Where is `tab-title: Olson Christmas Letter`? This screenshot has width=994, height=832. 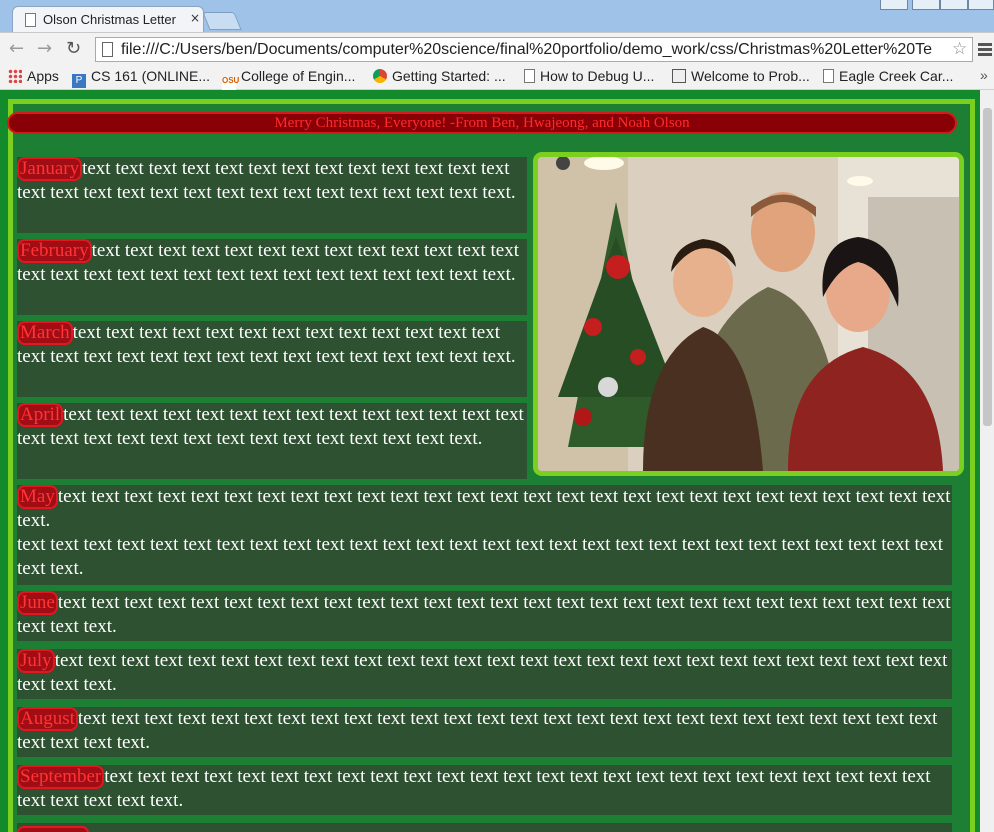 tab-title: Olson Christmas Letter is located at coordinates (109, 19).